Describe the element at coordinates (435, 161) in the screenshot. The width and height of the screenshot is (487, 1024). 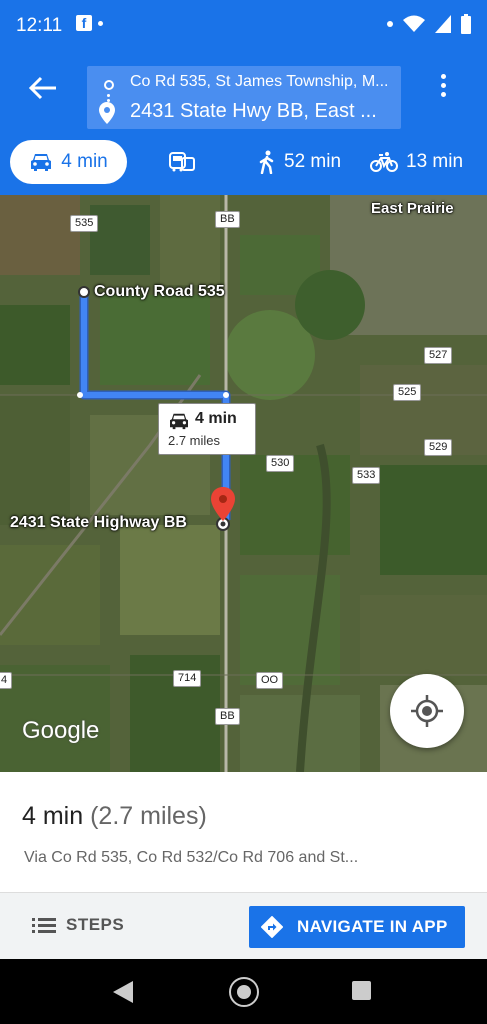
I see `bike-time: 13 min` at that location.